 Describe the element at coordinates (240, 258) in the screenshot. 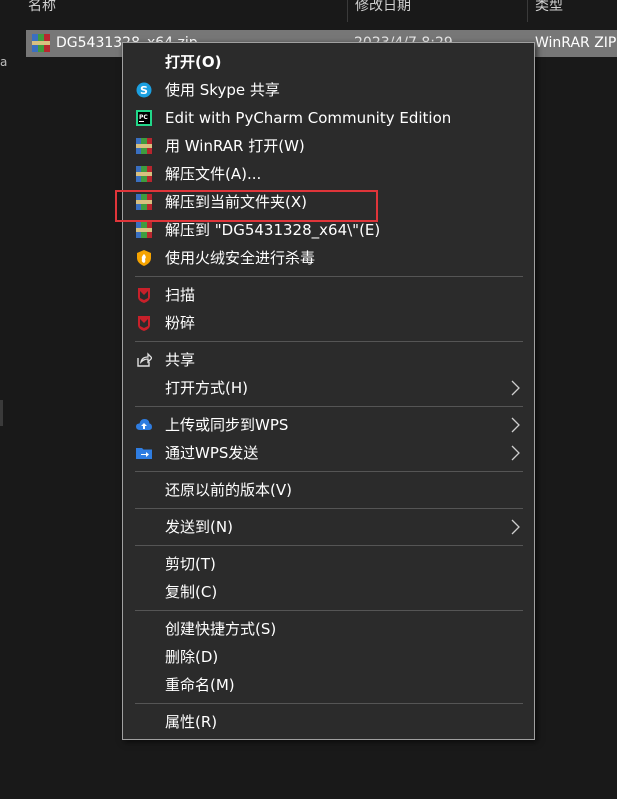

I see `menu-label: 使用火绒安全进行杀毒` at that location.